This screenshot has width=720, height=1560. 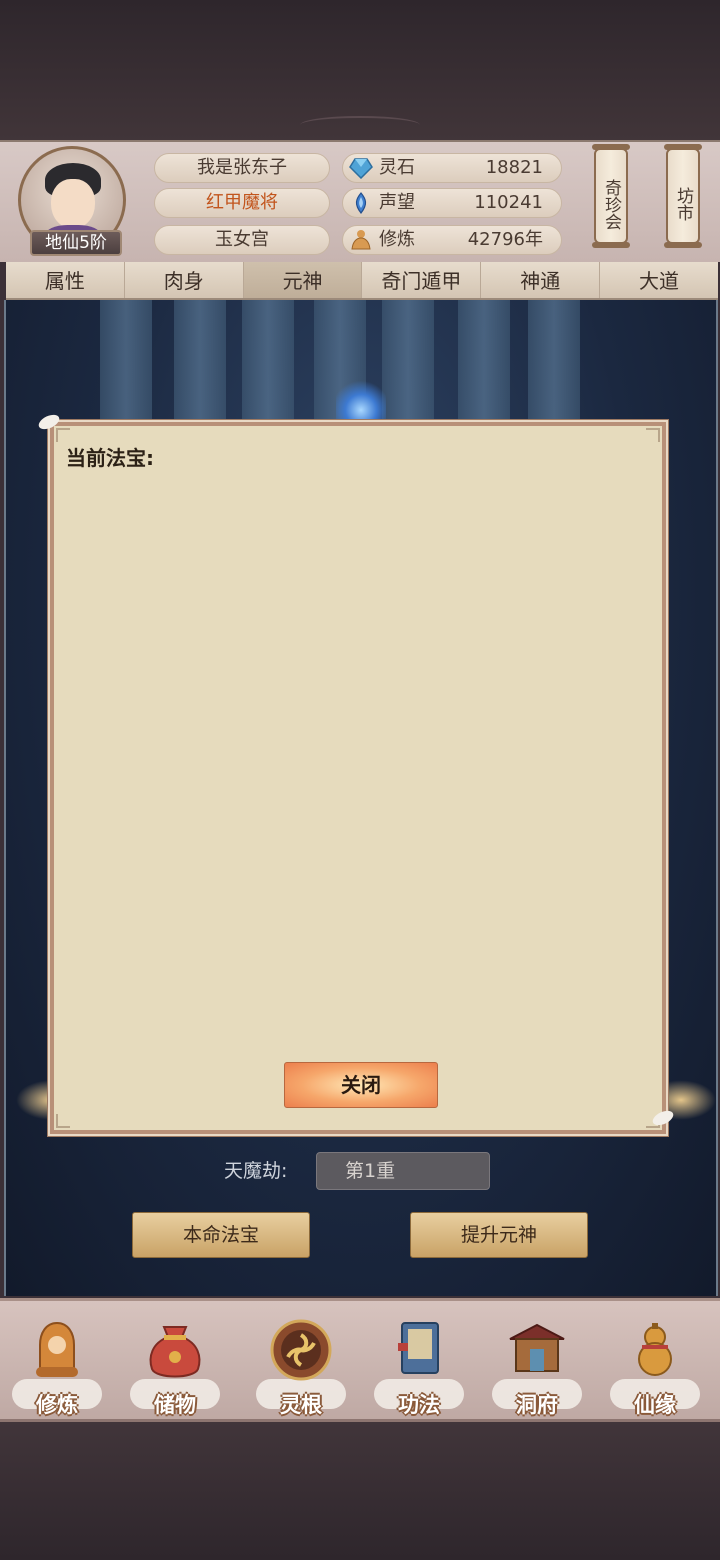 I want to click on cave-house-icon, so click(x=537, y=1347).